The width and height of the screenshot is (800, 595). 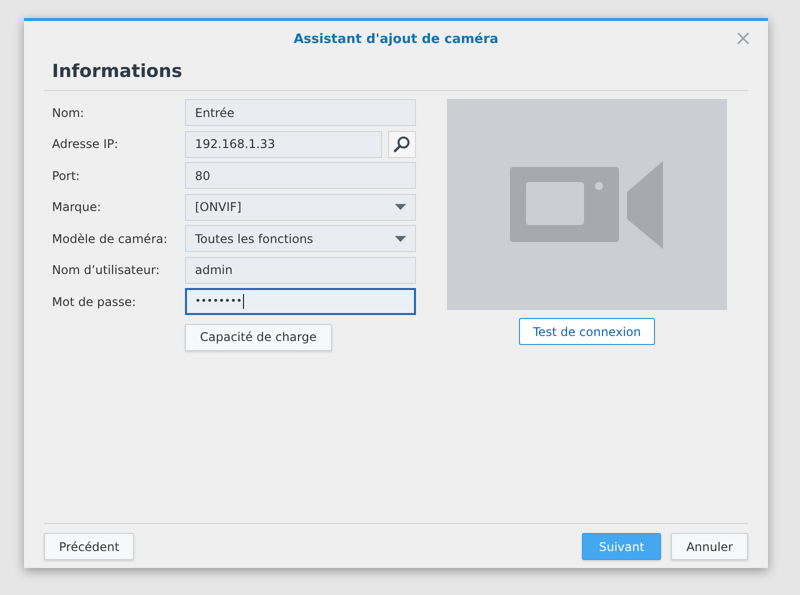 What do you see at coordinates (77, 207) in the screenshot?
I see `field-label: Marque:` at bounding box center [77, 207].